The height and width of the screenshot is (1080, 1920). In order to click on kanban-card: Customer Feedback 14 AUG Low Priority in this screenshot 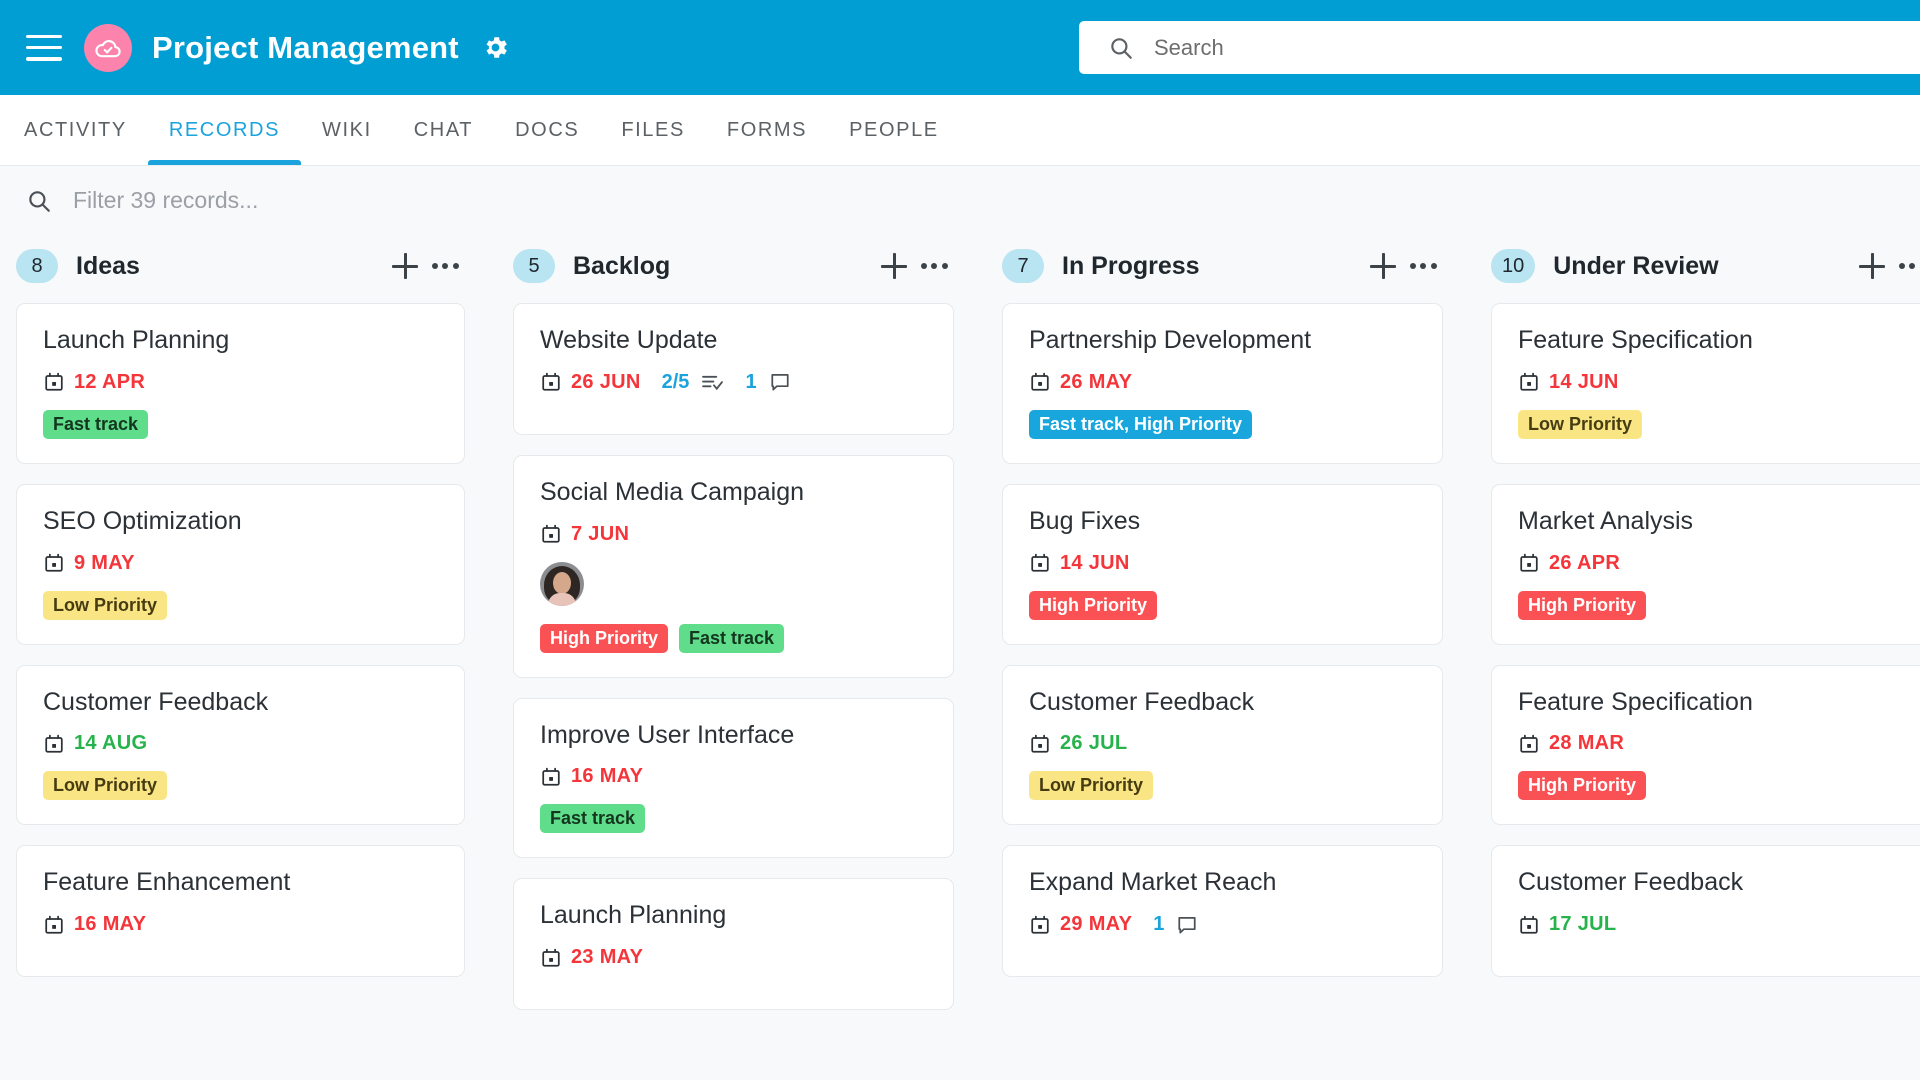, I will do `click(240, 745)`.